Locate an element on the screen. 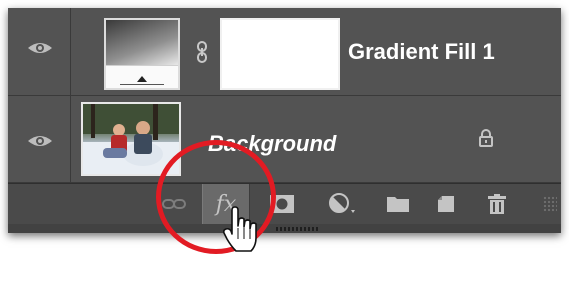 This screenshot has height=285, width=569. new-layer-icon is located at coordinates (446, 204).